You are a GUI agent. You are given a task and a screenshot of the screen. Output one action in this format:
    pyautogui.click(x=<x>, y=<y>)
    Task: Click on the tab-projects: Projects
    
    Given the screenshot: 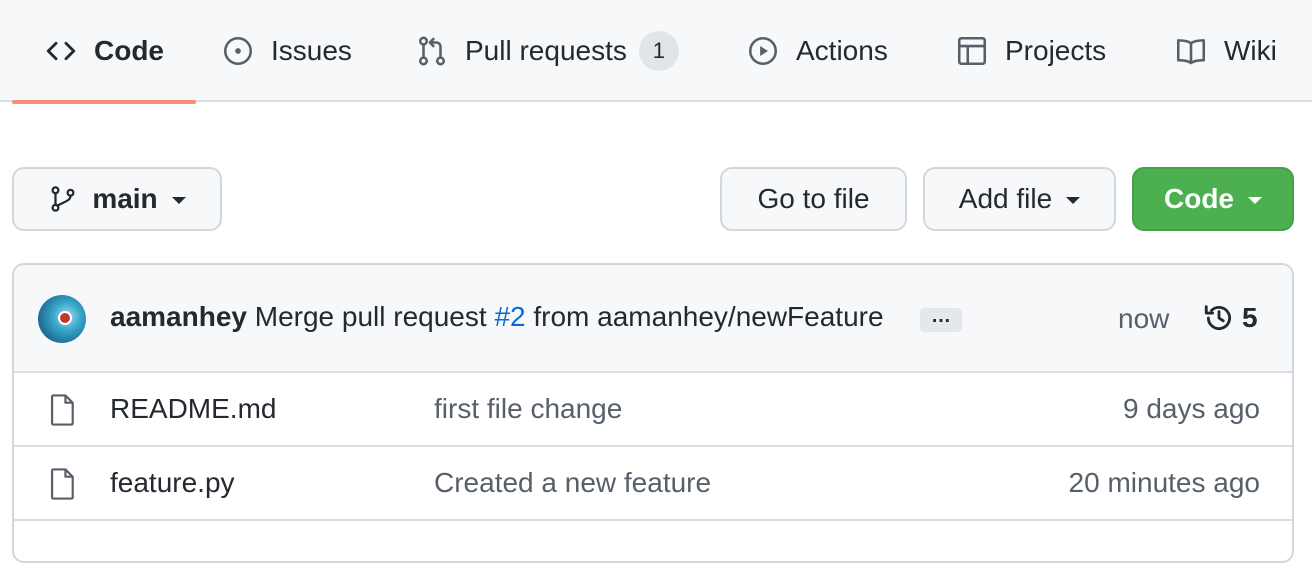 What is the action you would take?
    pyautogui.click(x=1030, y=51)
    